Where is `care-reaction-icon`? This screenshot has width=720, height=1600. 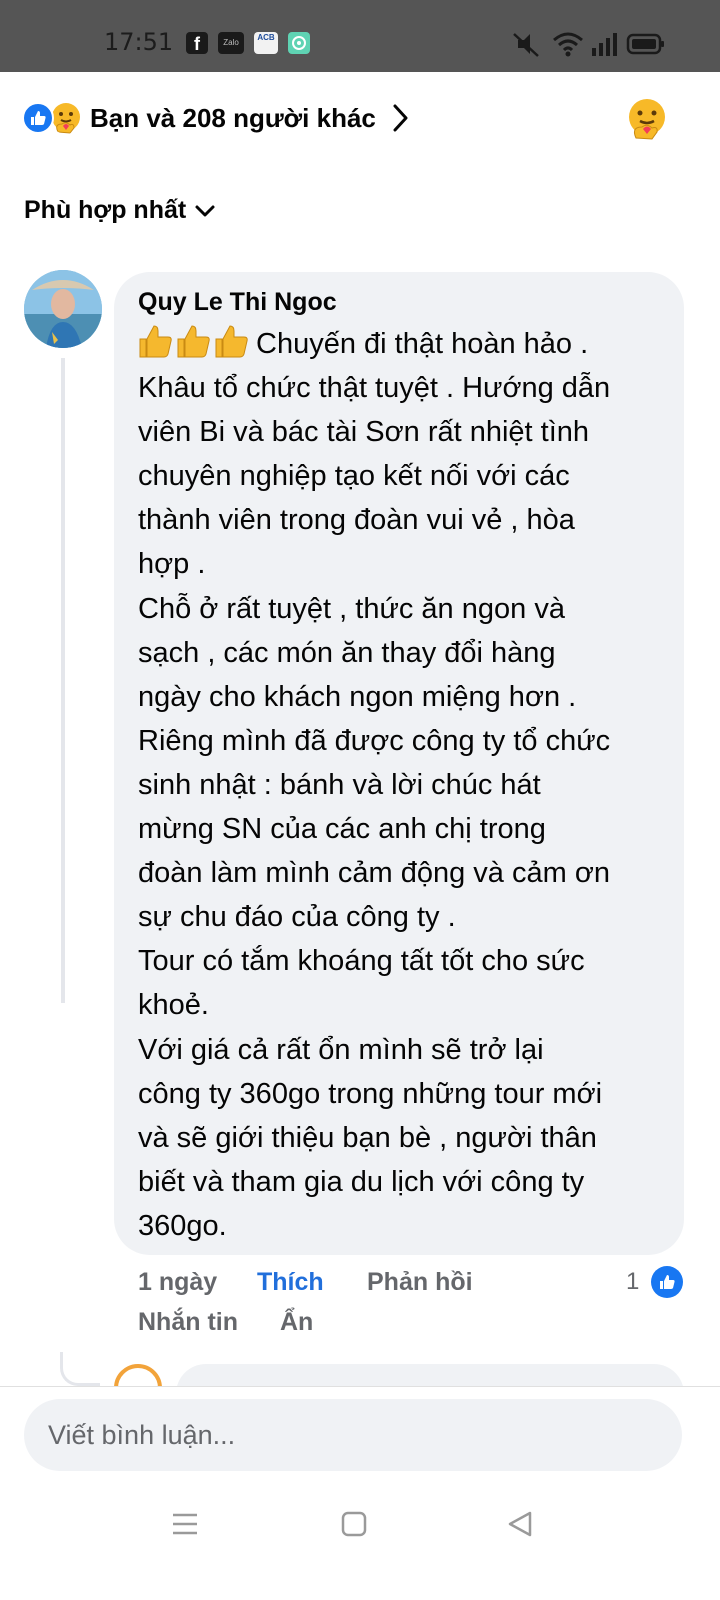
care-reaction-icon is located at coordinates (66, 118).